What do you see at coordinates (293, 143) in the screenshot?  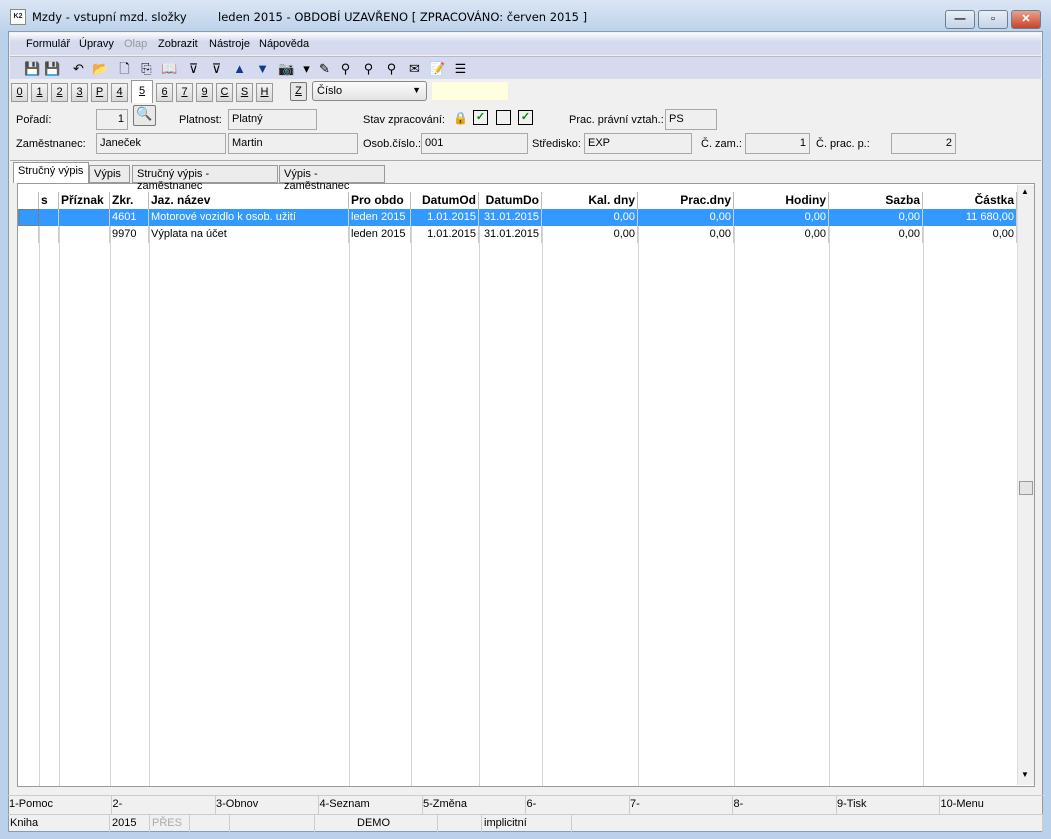 I see `jmeno-field: Martin` at bounding box center [293, 143].